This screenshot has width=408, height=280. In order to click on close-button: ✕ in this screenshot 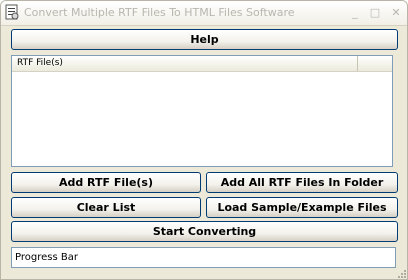, I will do `click(396, 12)`.